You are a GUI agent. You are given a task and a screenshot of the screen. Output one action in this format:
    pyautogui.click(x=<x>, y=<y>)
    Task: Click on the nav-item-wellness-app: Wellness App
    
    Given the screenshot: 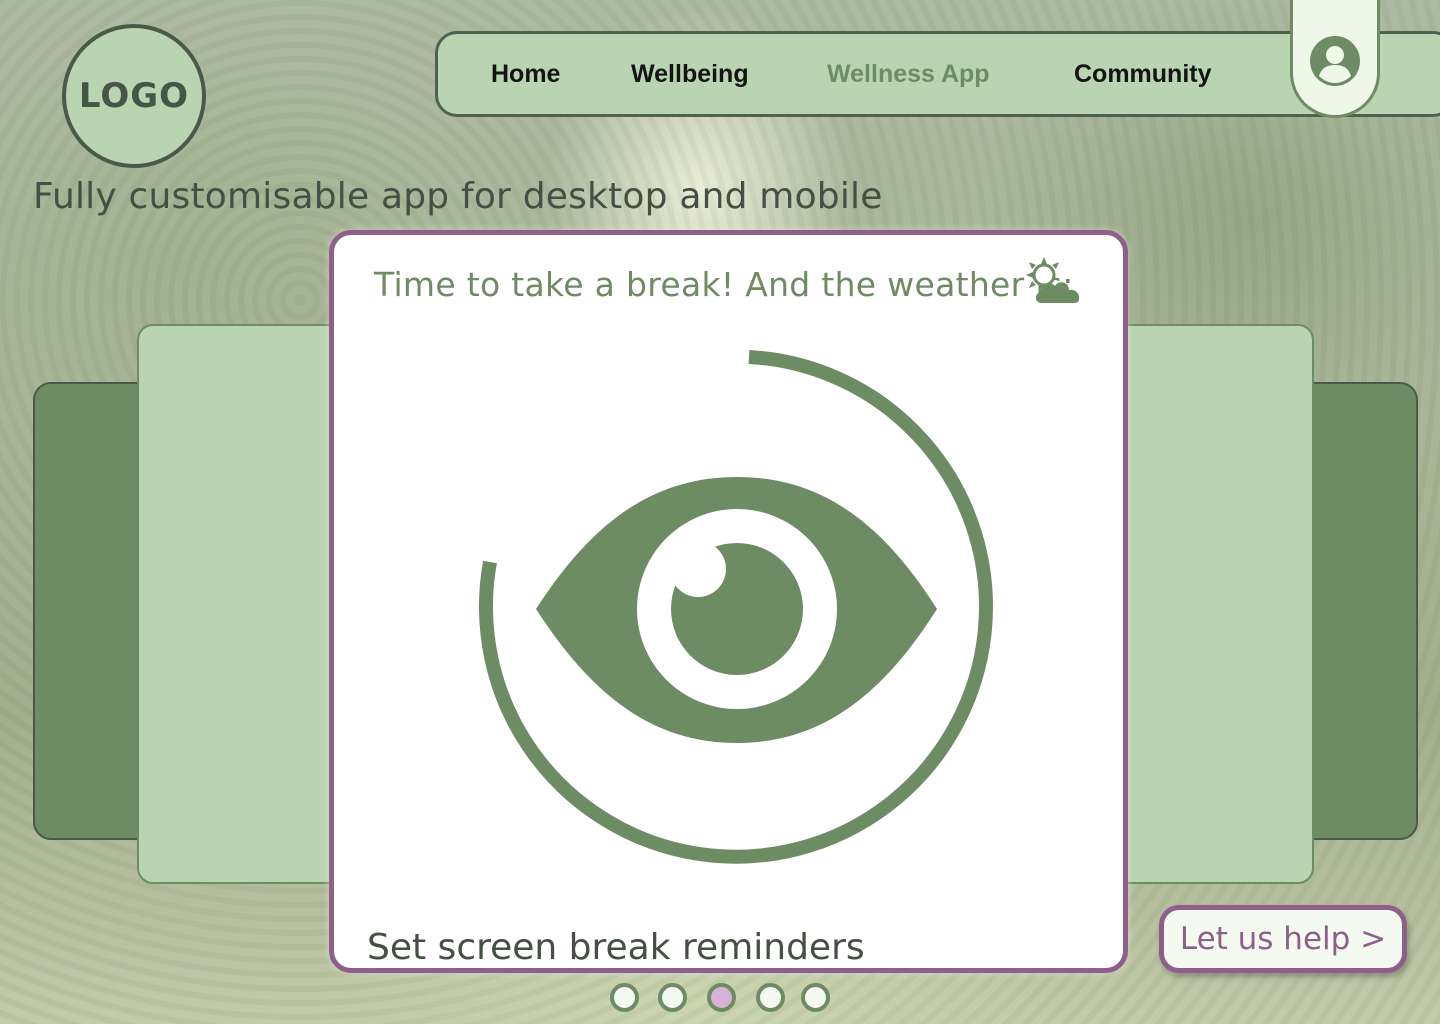 What is the action you would take?
    pyautogui.click(x=908, y=74)
    